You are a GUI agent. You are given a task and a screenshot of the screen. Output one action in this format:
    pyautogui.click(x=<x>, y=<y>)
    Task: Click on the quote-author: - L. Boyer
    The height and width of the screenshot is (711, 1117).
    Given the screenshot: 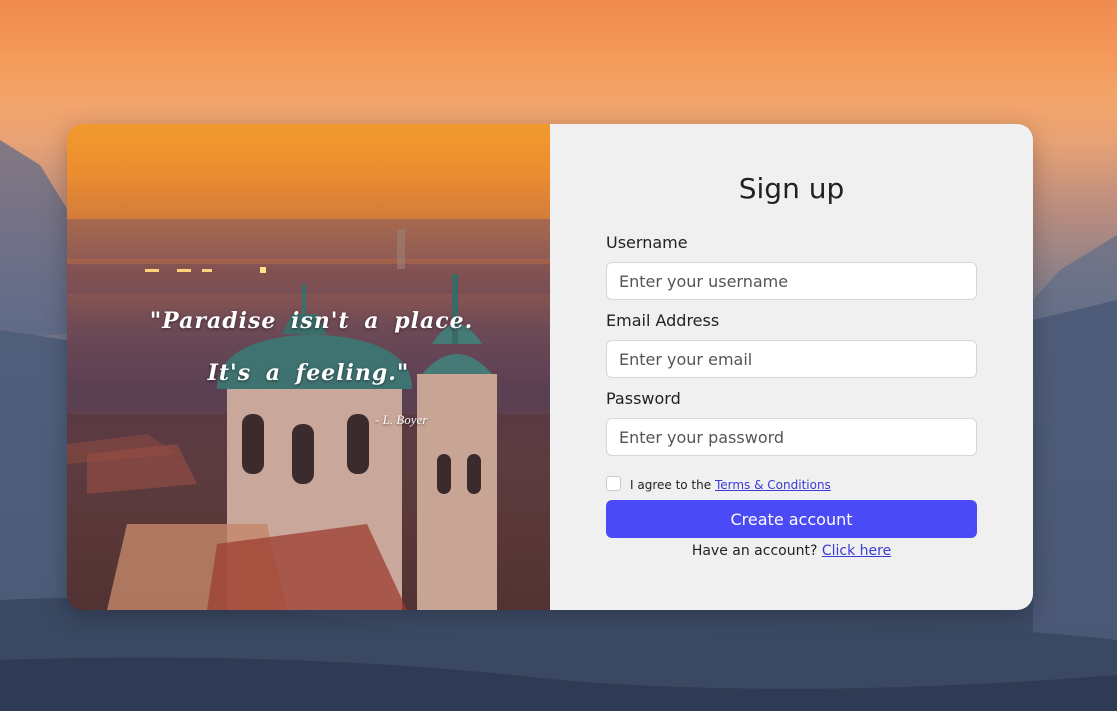 What is the action you would take?
    pyautogui.click(x=401, y=419)
    